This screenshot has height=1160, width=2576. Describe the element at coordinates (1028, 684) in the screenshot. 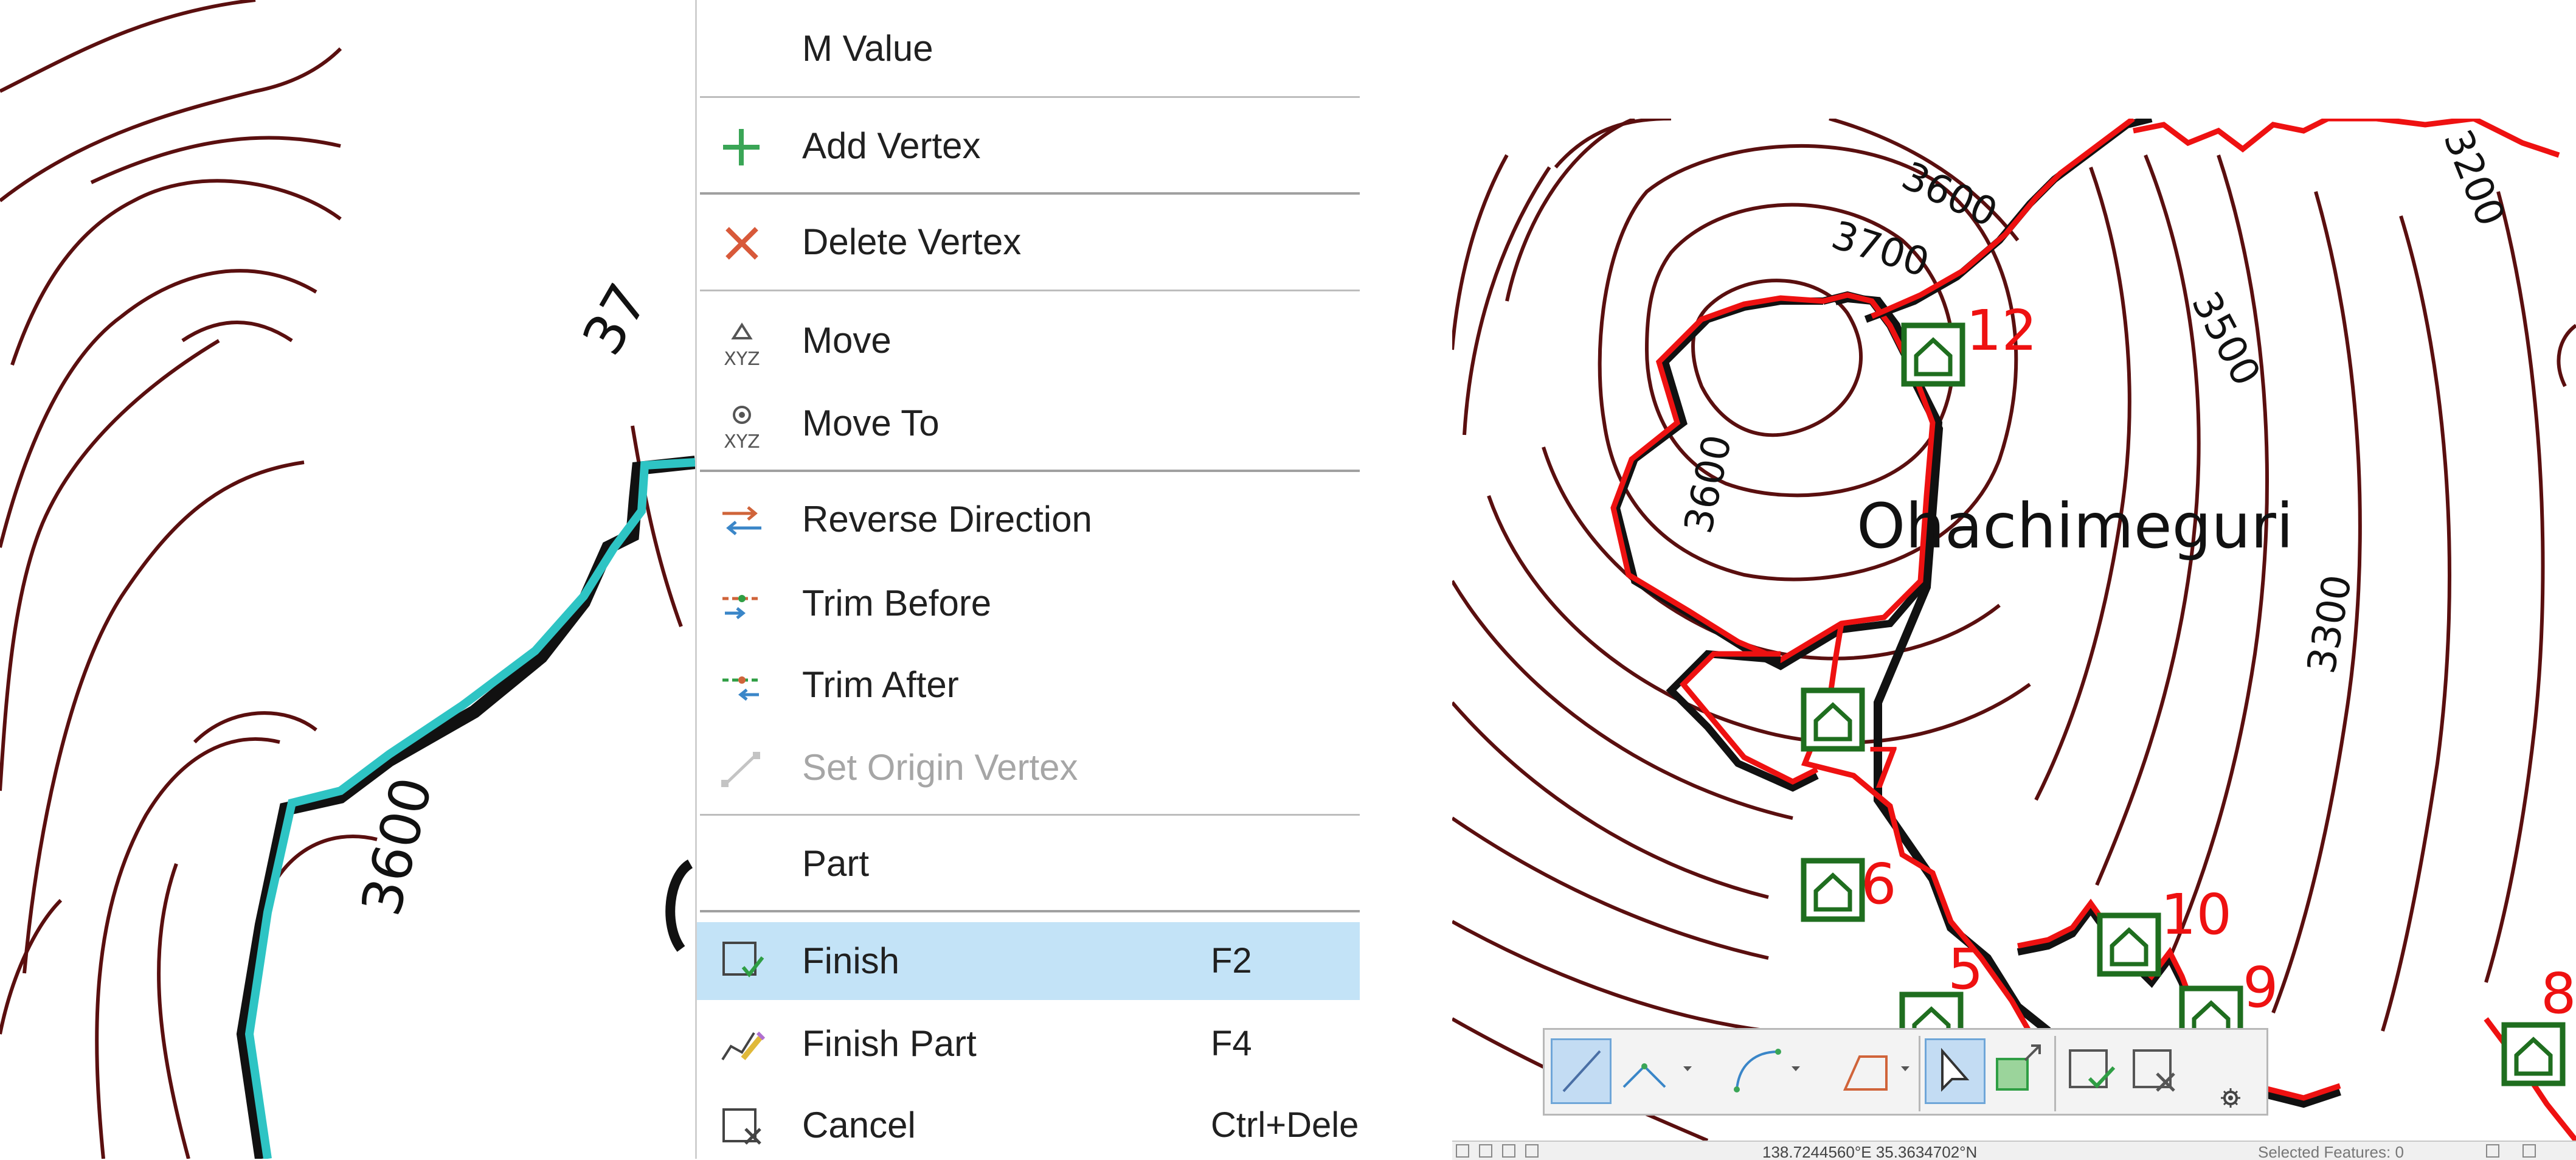

I see `menu-item-trim-after: Trim After` at that location.